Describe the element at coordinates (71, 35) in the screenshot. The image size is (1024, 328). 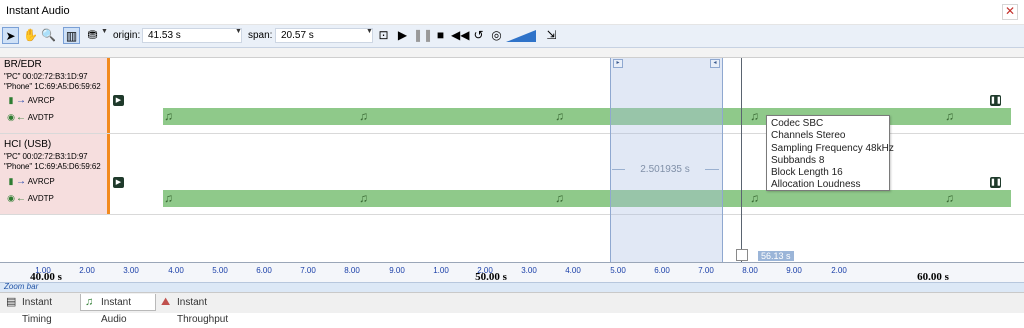
I see `panel-icon: ▥` at that location.